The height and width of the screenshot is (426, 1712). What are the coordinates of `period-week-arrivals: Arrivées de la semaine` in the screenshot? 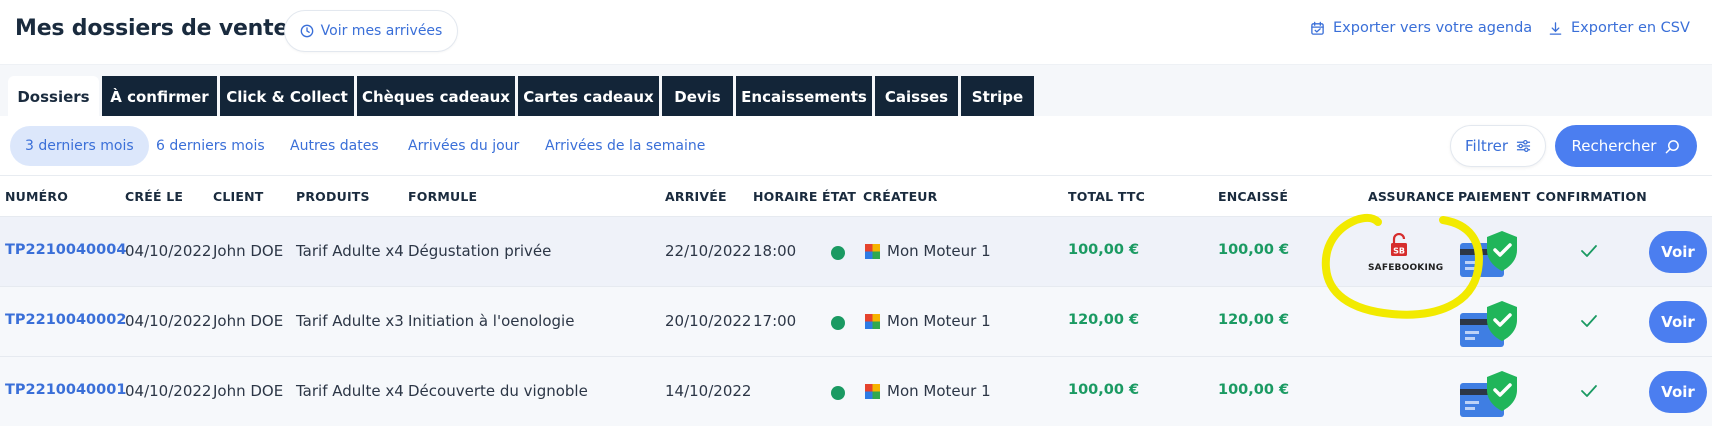 It's located at (625, 146).